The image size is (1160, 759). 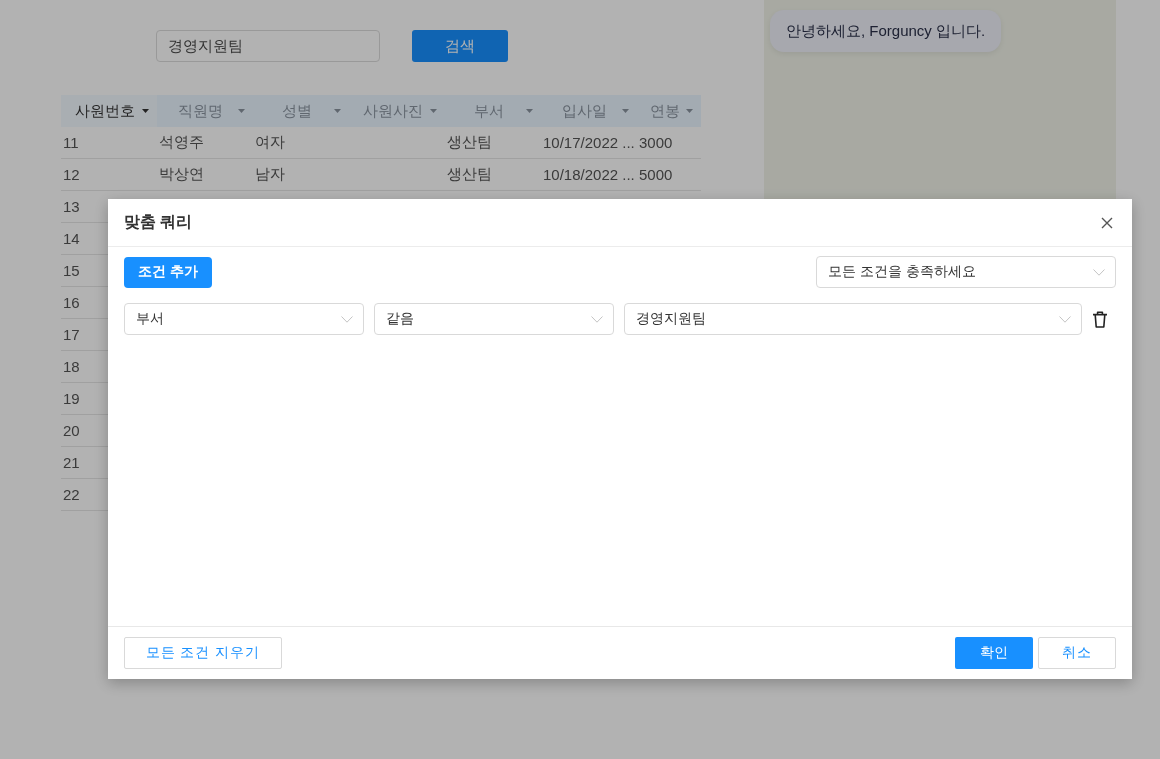 What do you see at coordinates (493, 111) in the screenshot?
I see `column-header: 부서` at bounding box center [493, 111].